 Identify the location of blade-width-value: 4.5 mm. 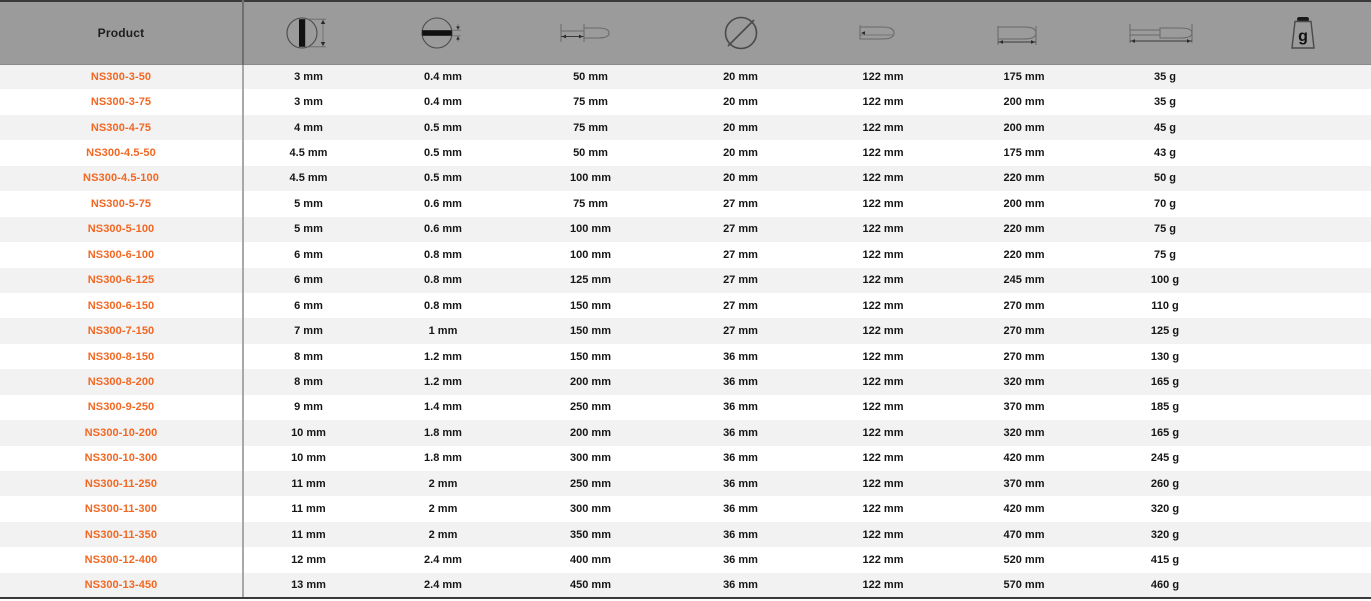
(308, 153).